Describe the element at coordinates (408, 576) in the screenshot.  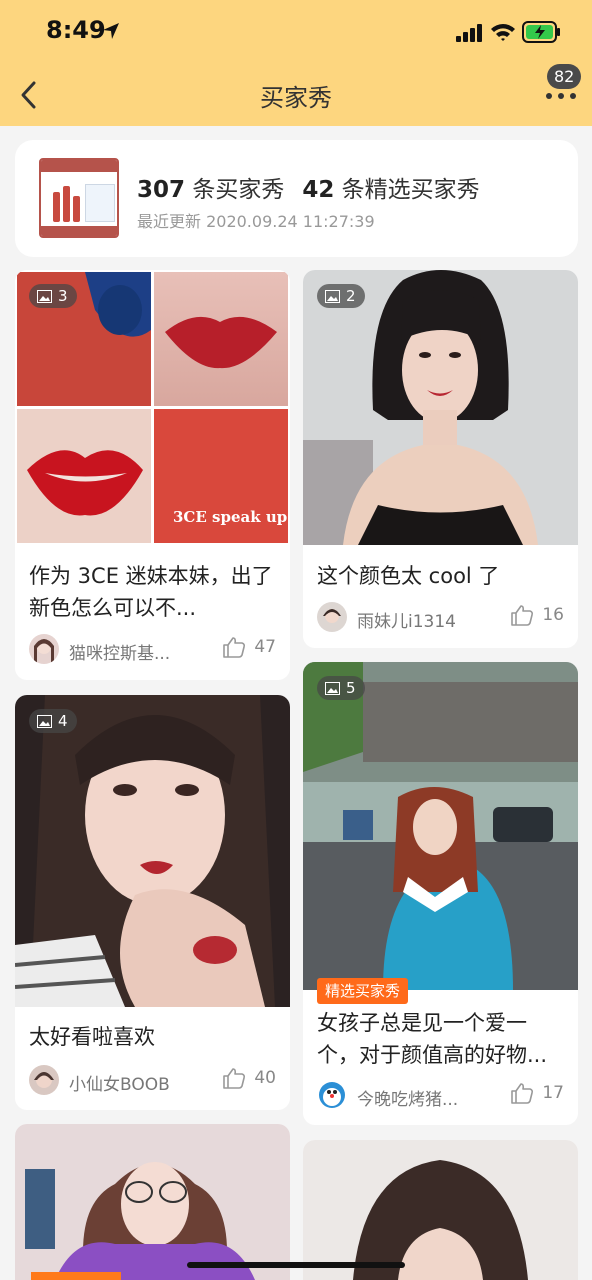
I see `post-caption: 这个颜色太 cool 了` at that location.